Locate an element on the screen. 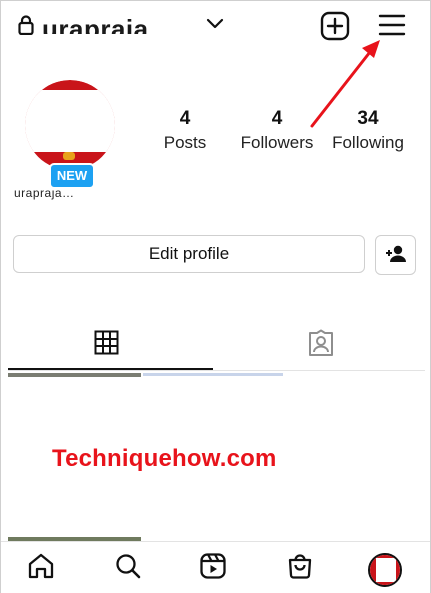 This screenshot has width=431, height=593. chevron-down-icon is located at coordinates (215, 26).